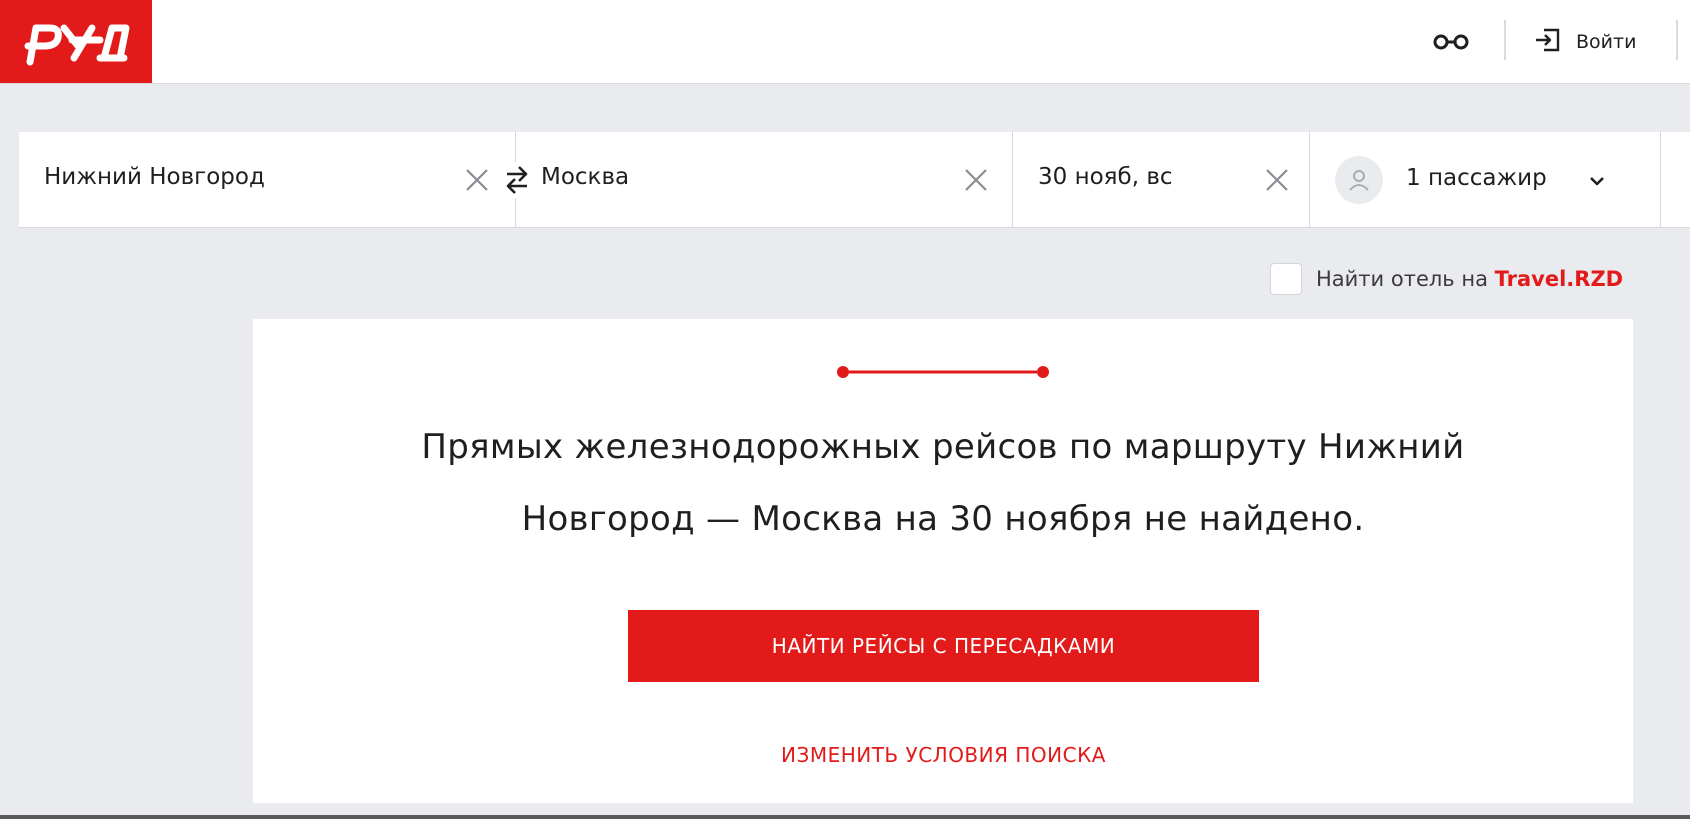 Image resolution: width=1690 pixels, height=819 pixels. I want to click on find-hotel-checkbox, so click(1286, 279).